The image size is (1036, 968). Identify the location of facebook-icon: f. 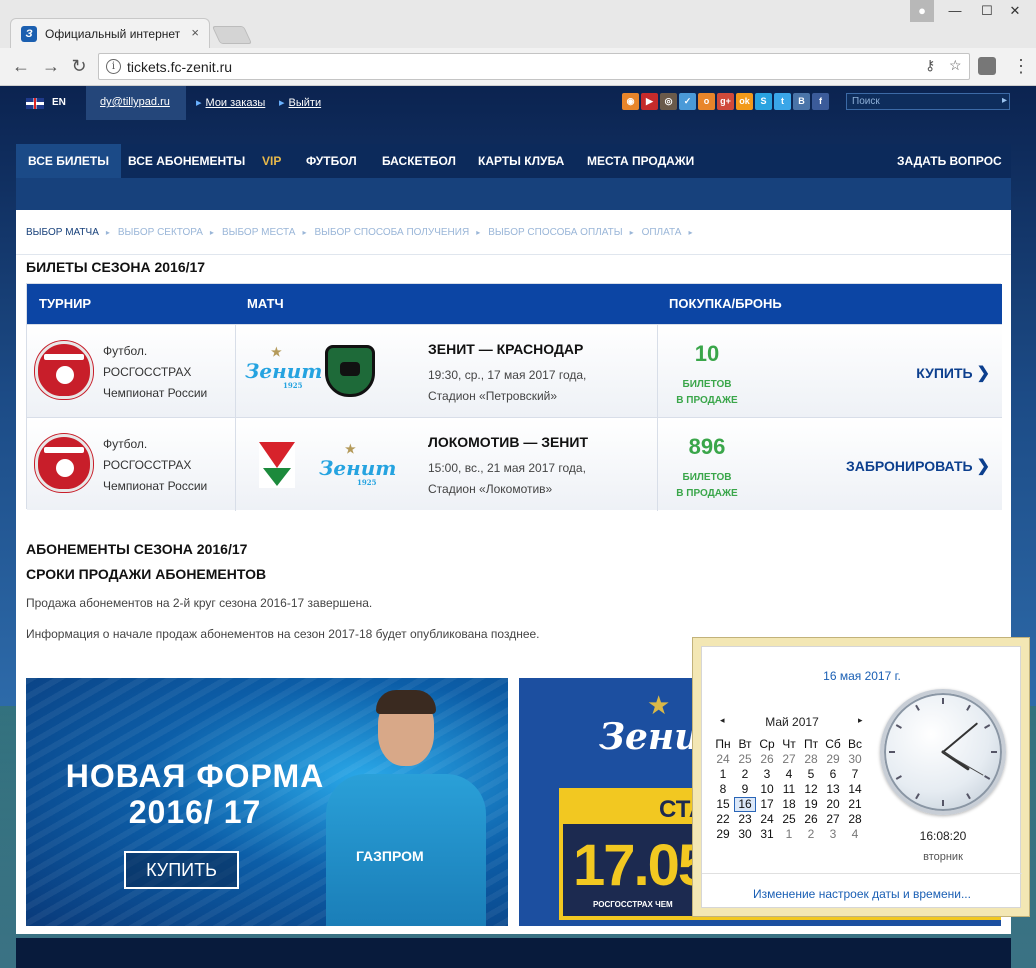
(820, 101).